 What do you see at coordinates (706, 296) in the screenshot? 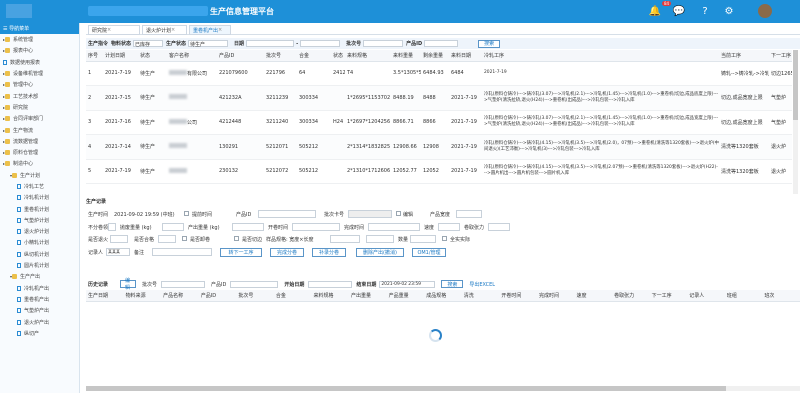
I see `column-header: 记录人` at bounding box center [706, 296].